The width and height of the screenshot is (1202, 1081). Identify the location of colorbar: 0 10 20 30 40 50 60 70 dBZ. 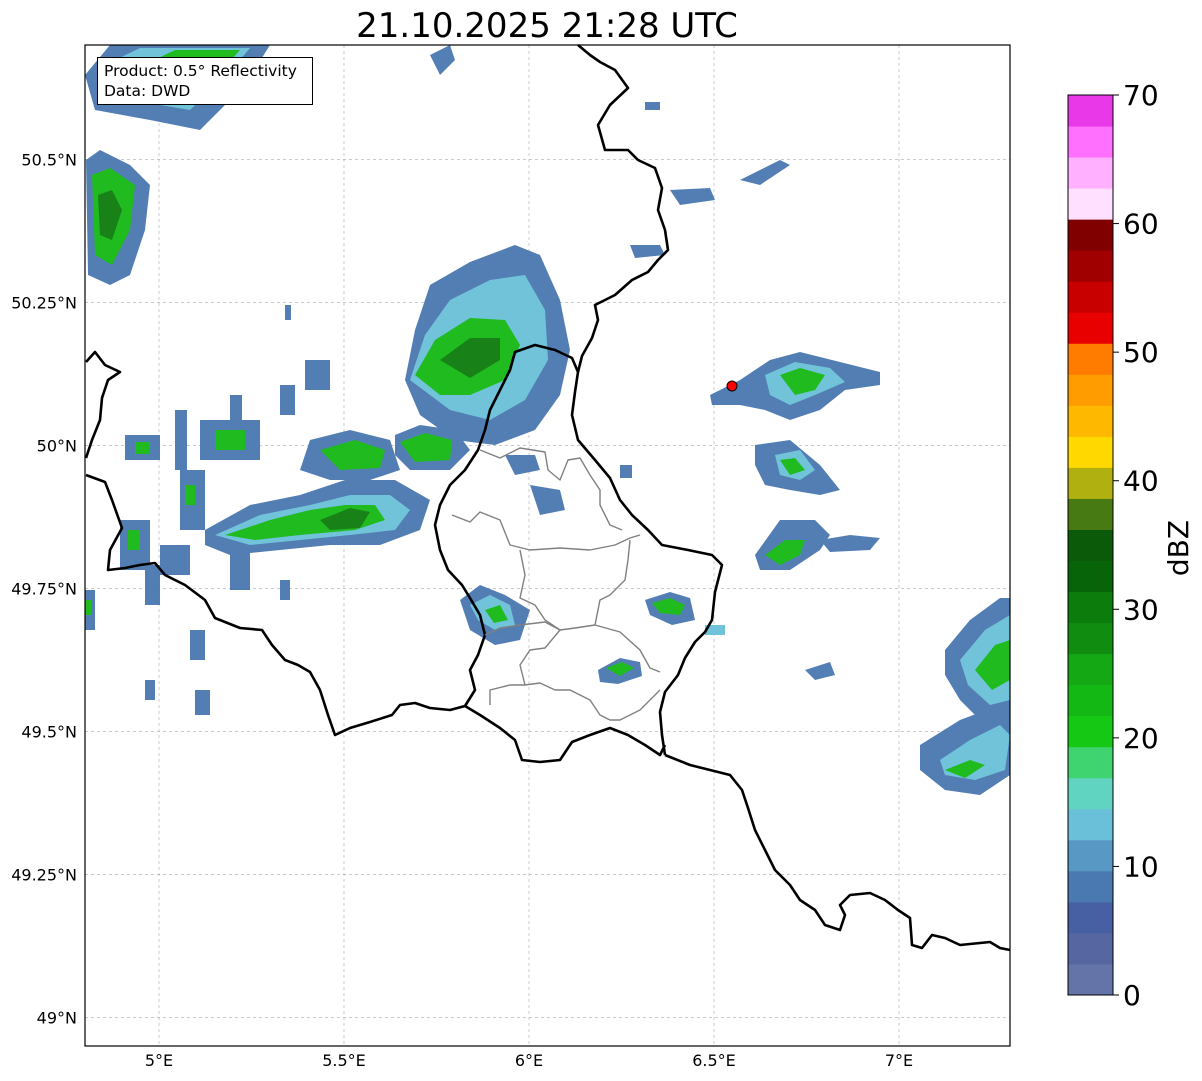
(1131, 545).